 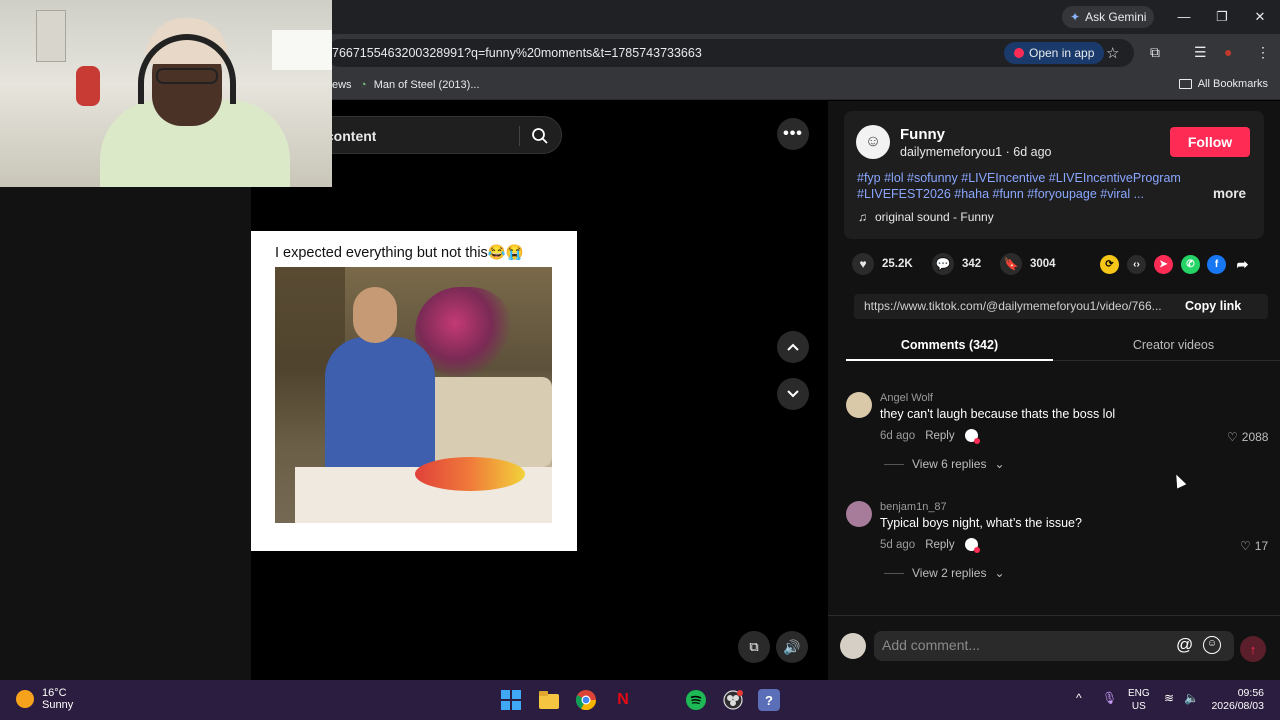 I want to click on netflix-icon: N, so click(x=623, y=700).